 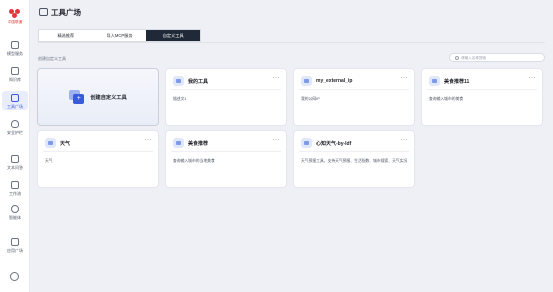 What do you see at coordinates (15, 217) in the screenshot?
I see `sidebar-item-label: 智能体` at bounding box center [15, 217].